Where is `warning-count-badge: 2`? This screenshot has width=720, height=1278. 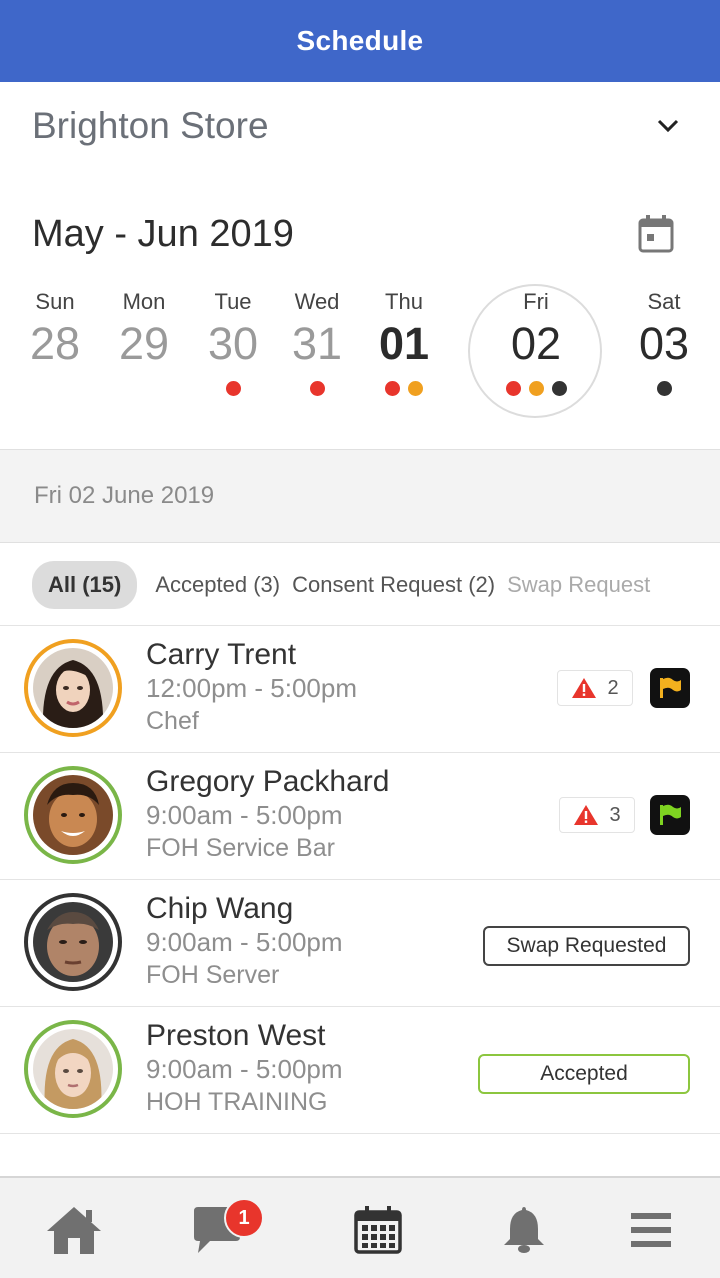
warning-count-badge: 2 is located at coordinates (595, 688).